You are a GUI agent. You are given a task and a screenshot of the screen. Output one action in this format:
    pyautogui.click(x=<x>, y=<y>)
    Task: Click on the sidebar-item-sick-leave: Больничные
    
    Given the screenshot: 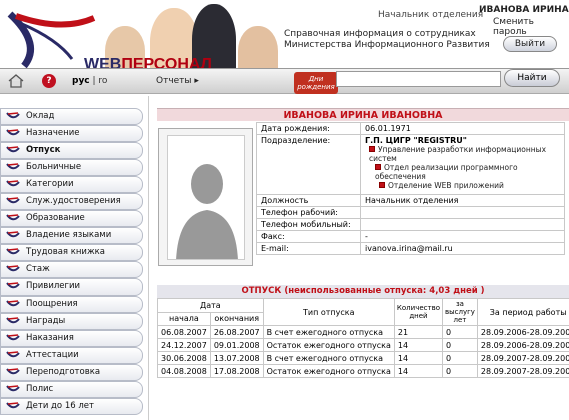 What is the action you would take?
    pyautogui.click(x=71, y=168)
    